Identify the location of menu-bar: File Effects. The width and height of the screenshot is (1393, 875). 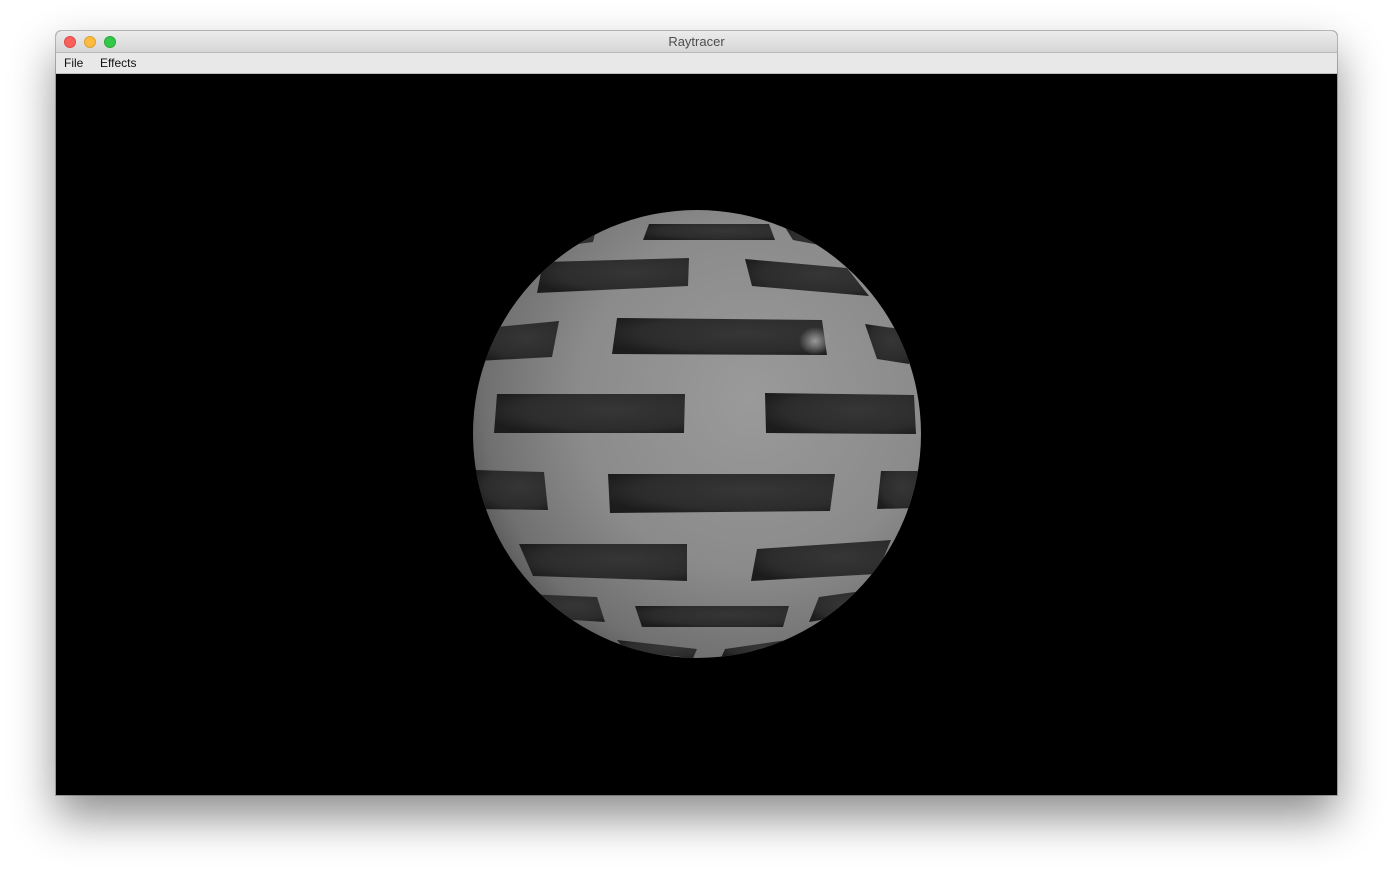
(696, 63).